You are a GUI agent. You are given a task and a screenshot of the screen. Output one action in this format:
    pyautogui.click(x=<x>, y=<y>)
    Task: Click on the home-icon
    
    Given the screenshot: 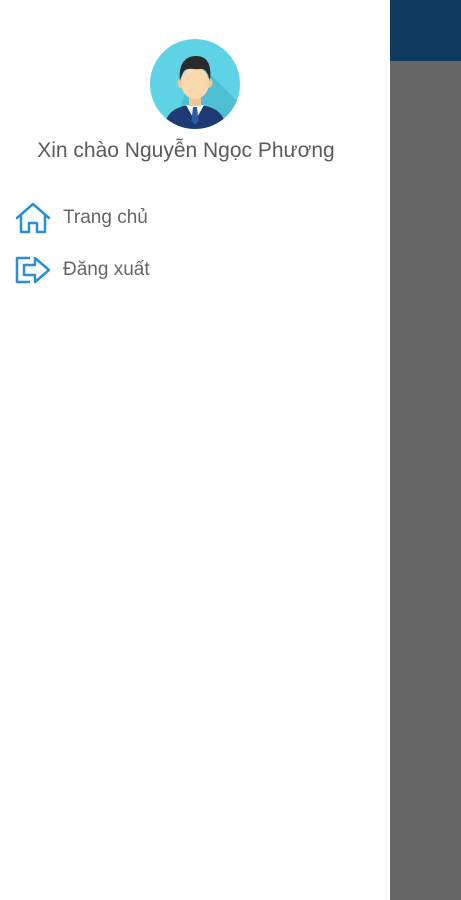 What is the action you would take?
    pyautogui.click(x=33, y=218)
    